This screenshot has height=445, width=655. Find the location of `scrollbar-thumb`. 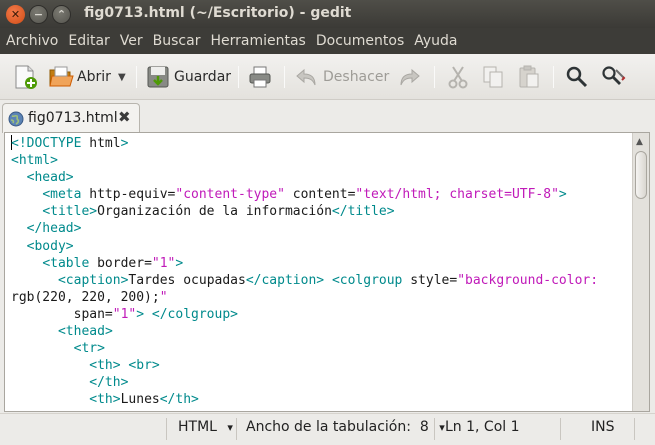

scrollbar-thumb is located at coordinates (641, 175).